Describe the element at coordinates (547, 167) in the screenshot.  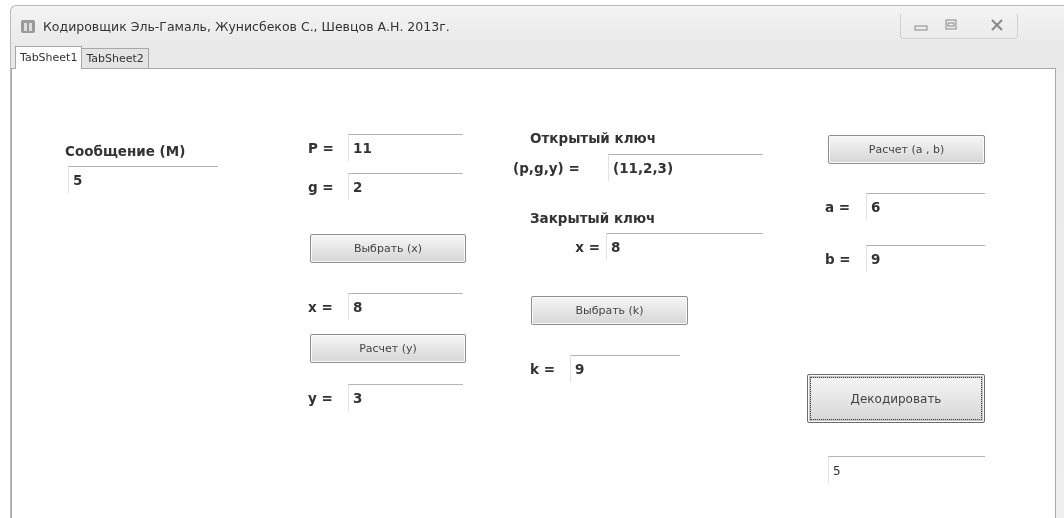
I see `field-label: (p,g,y) =` at that location.